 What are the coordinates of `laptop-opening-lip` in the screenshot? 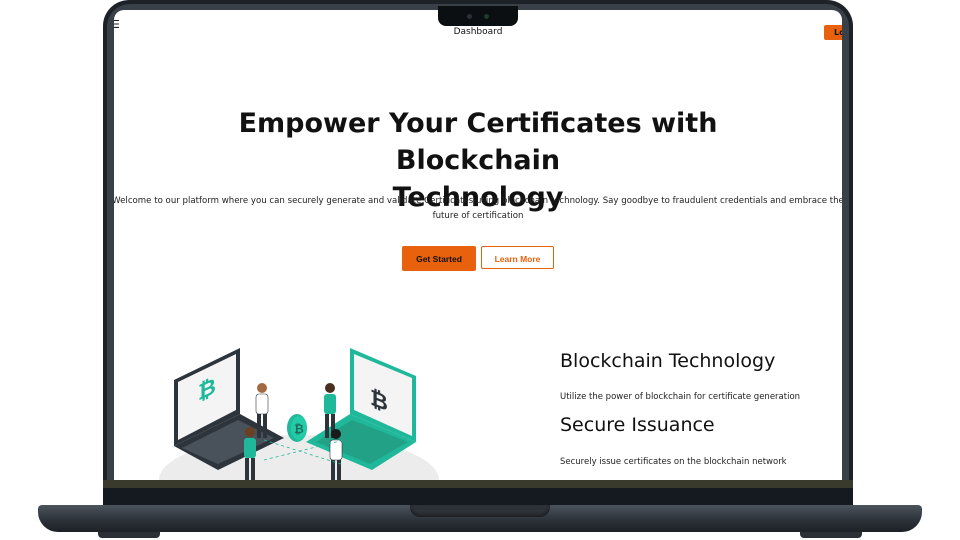 It's located at (480, 511).